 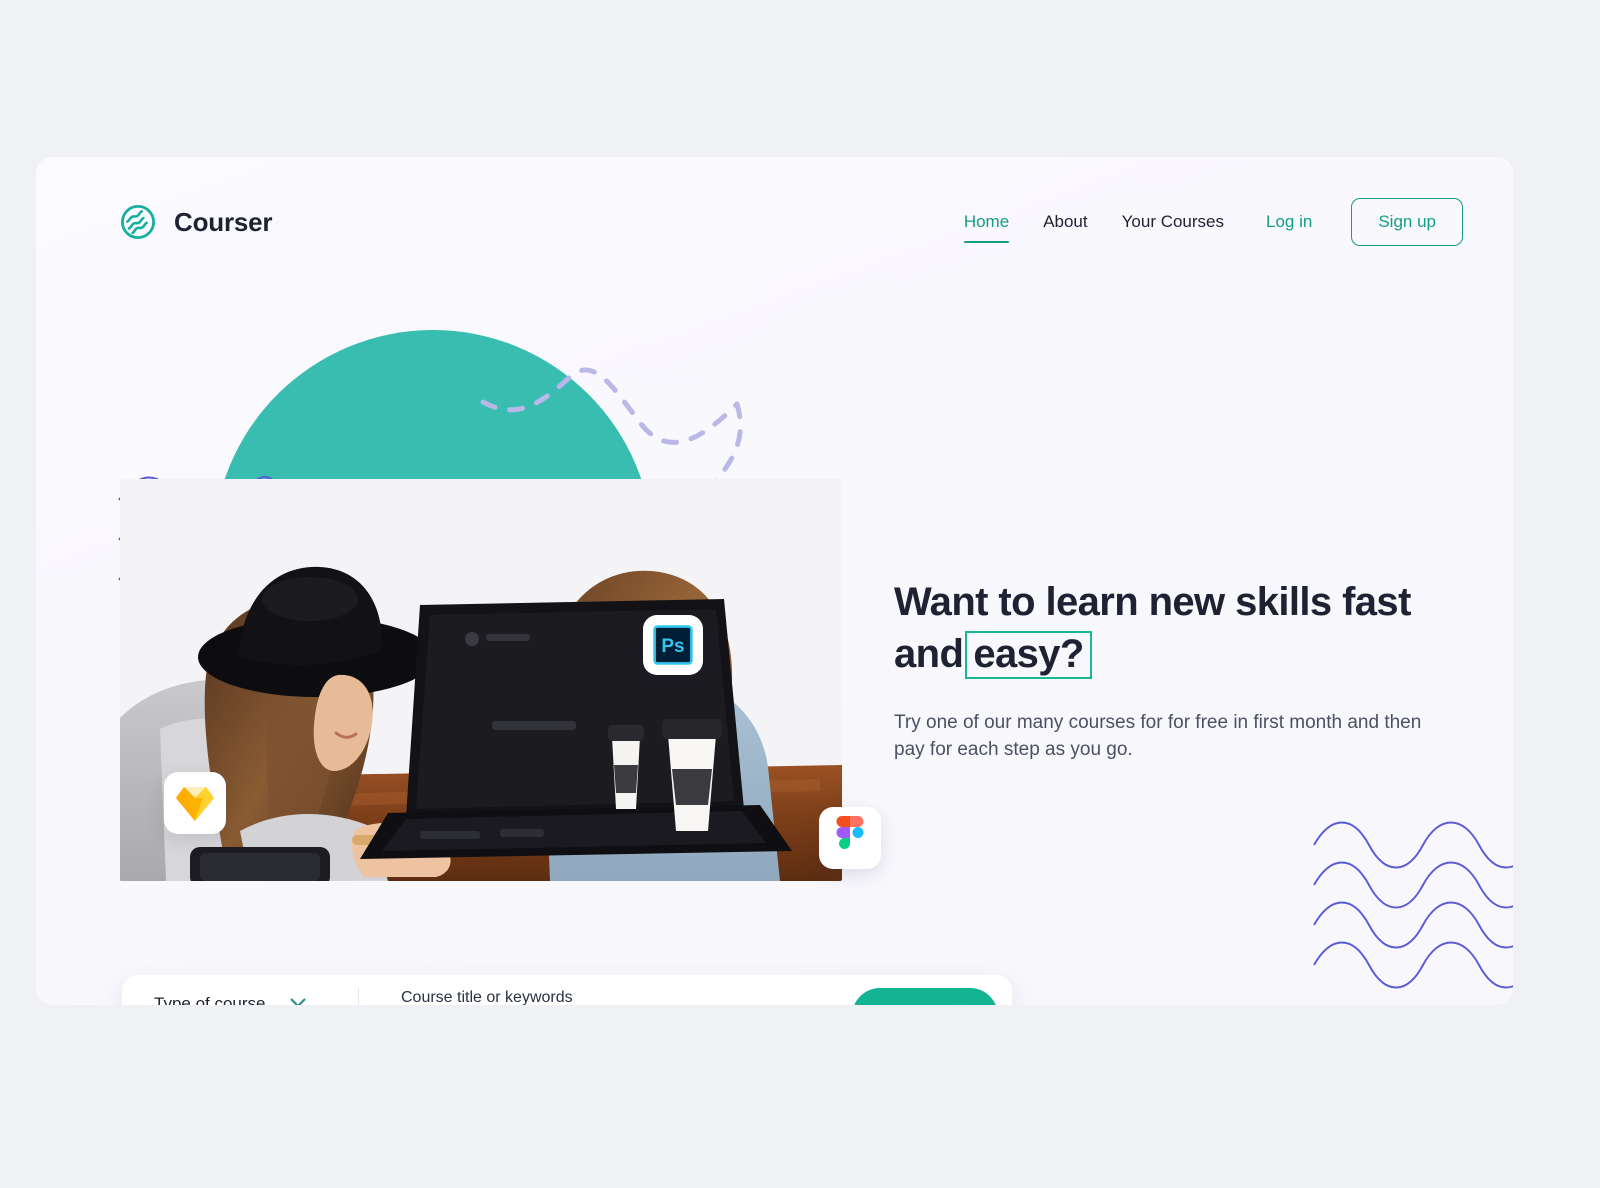 I want to click on sign-up-button: Sign up, so click(x=1407, y=222).